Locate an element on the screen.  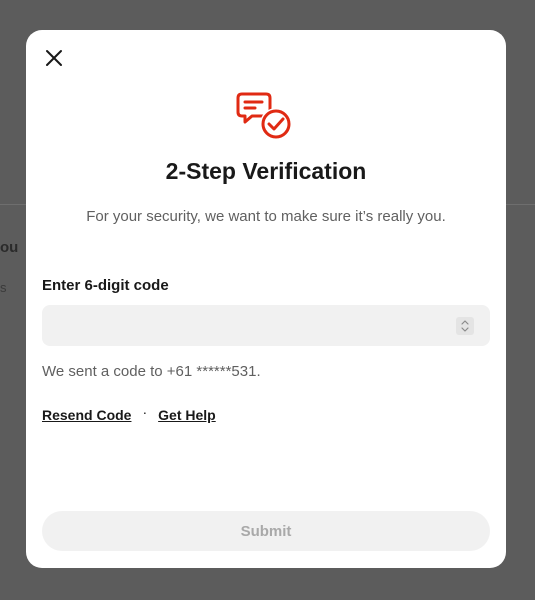
code-sent-message: We sent a code to +61 ******531. is located at coordinates (151, 371).